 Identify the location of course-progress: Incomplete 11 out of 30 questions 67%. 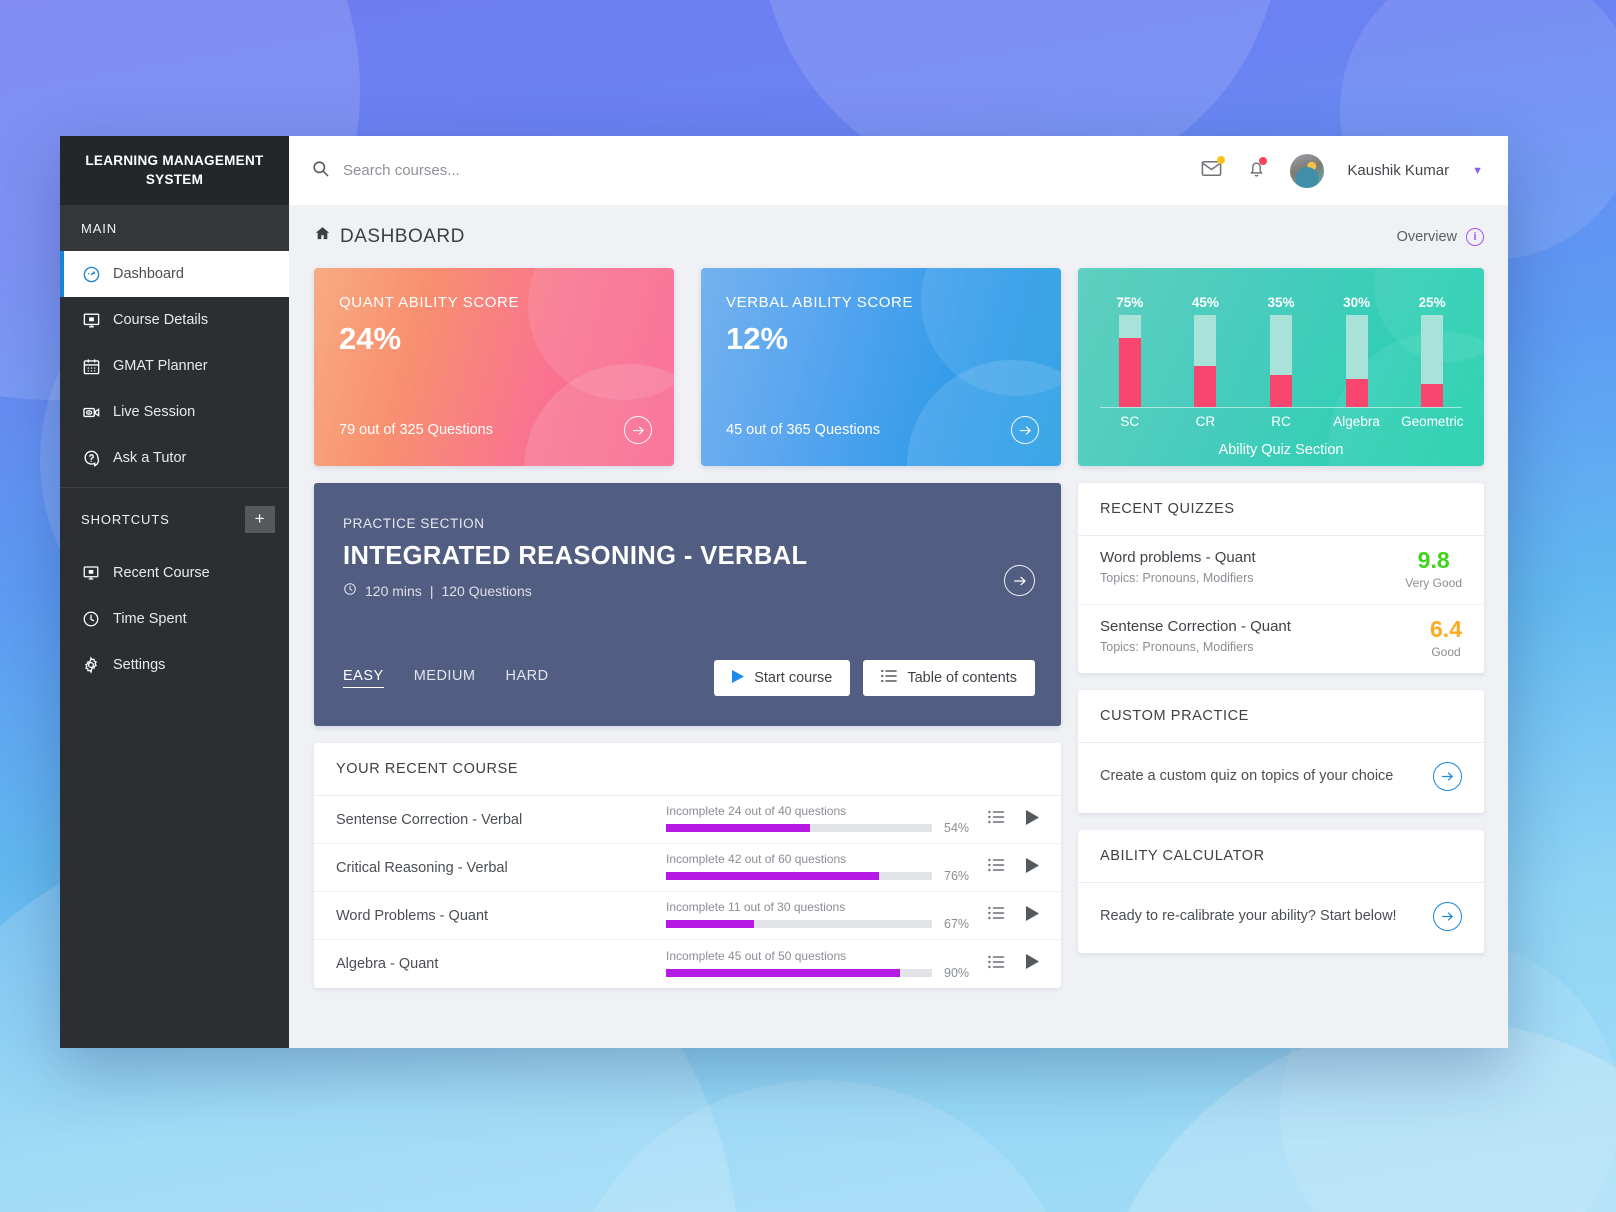
(827, 915).